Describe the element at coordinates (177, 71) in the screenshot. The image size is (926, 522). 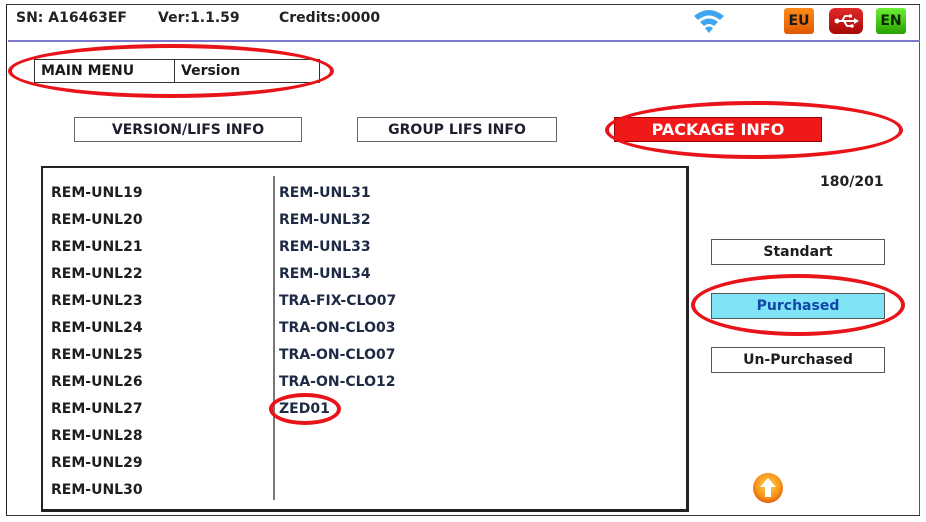
I see `breadcrumb: MAIN MENU Version` at that location.